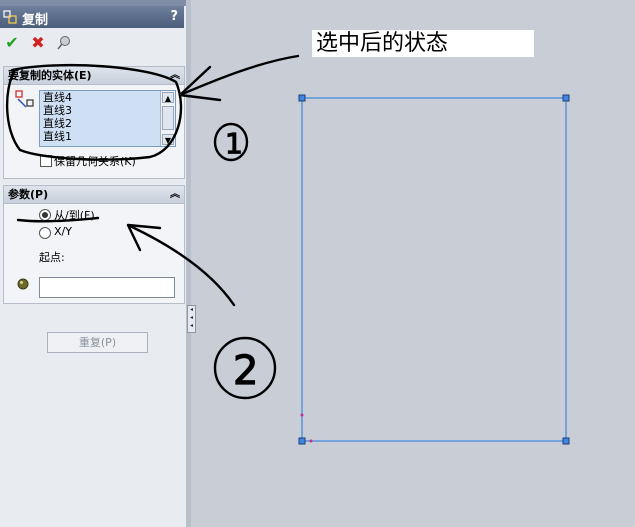 This screenshot has height=527, width=635. Describe the element at coordinates (200, 83) in the screenshot. I see `arrow-to-listbox-head` at that location.